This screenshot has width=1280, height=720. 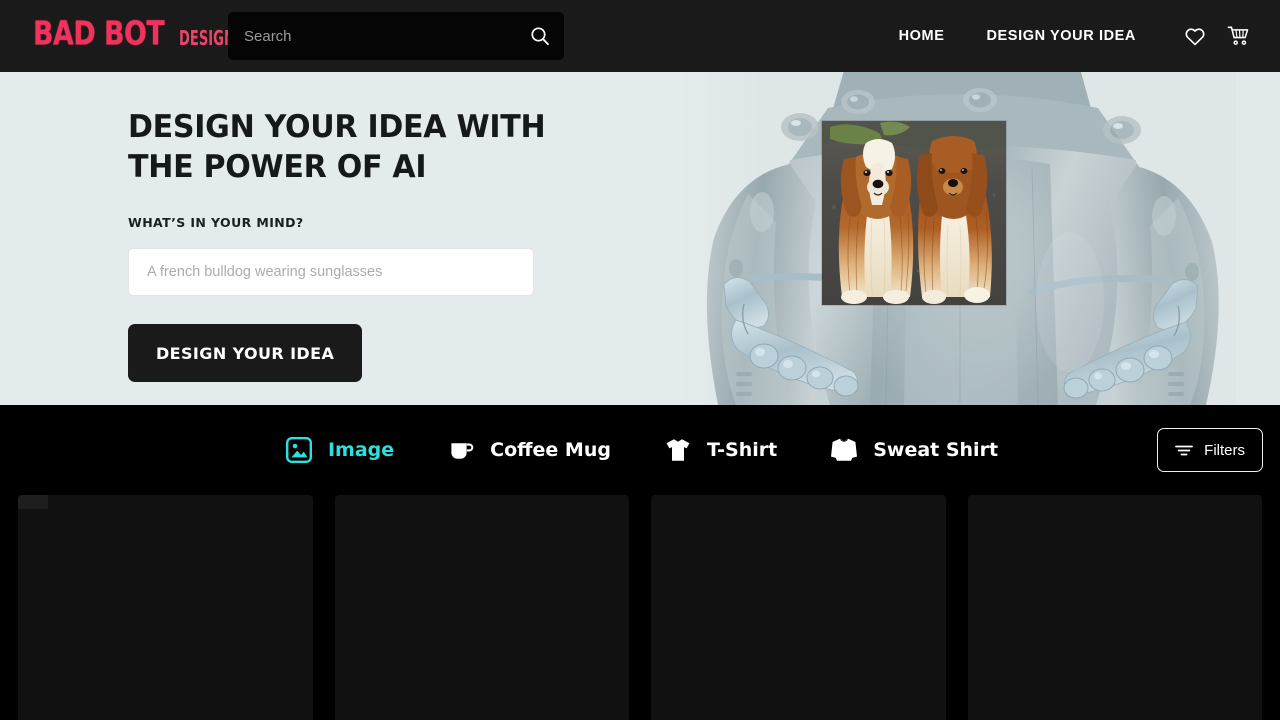 I want to click on tab-tshirt-label: T-Shirt, so click(x=742, y=450).